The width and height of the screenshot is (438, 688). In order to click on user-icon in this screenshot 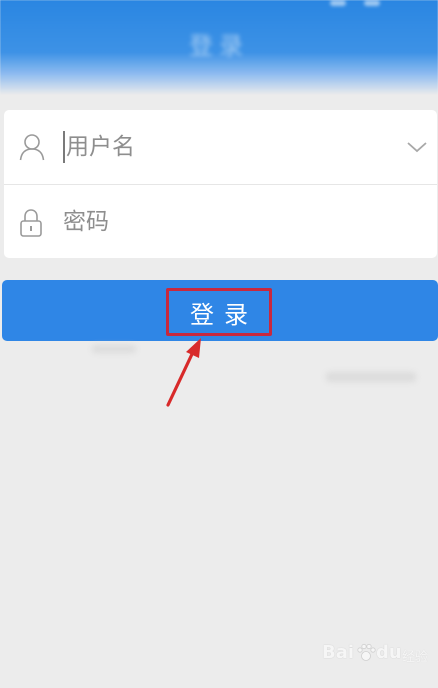, I will do `click(32, 147)`.